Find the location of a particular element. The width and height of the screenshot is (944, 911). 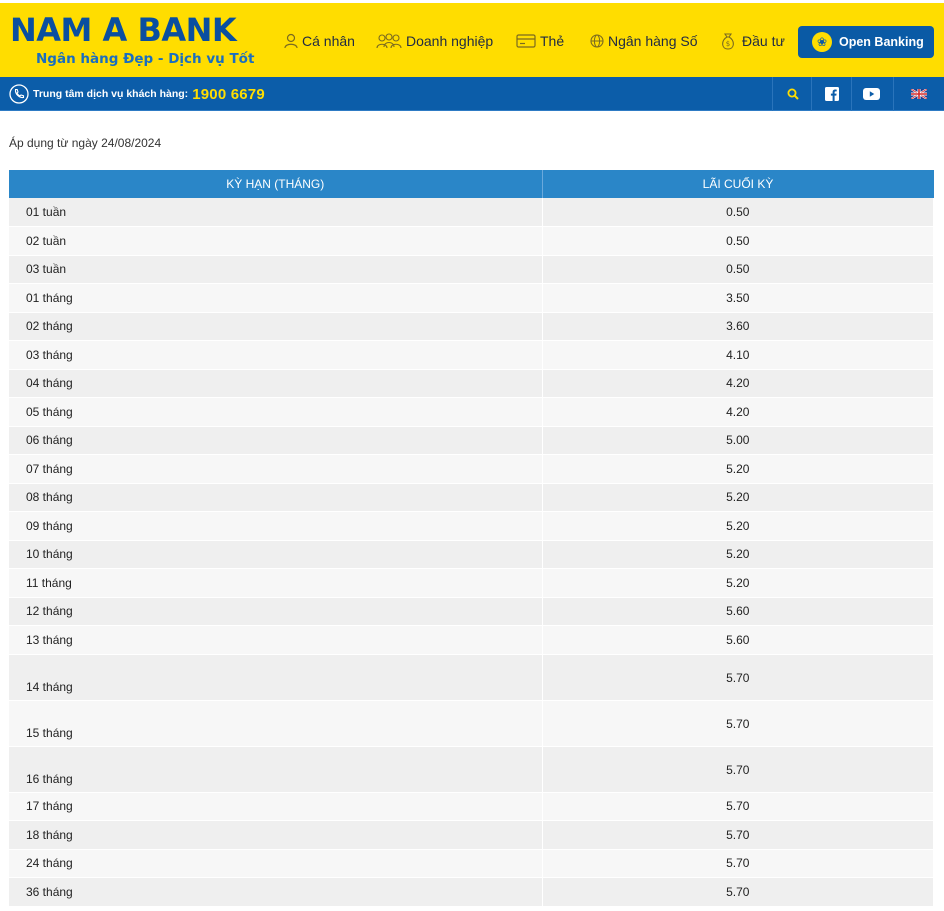

term-cell: 11 tháng is located at coordinates (276, 583).